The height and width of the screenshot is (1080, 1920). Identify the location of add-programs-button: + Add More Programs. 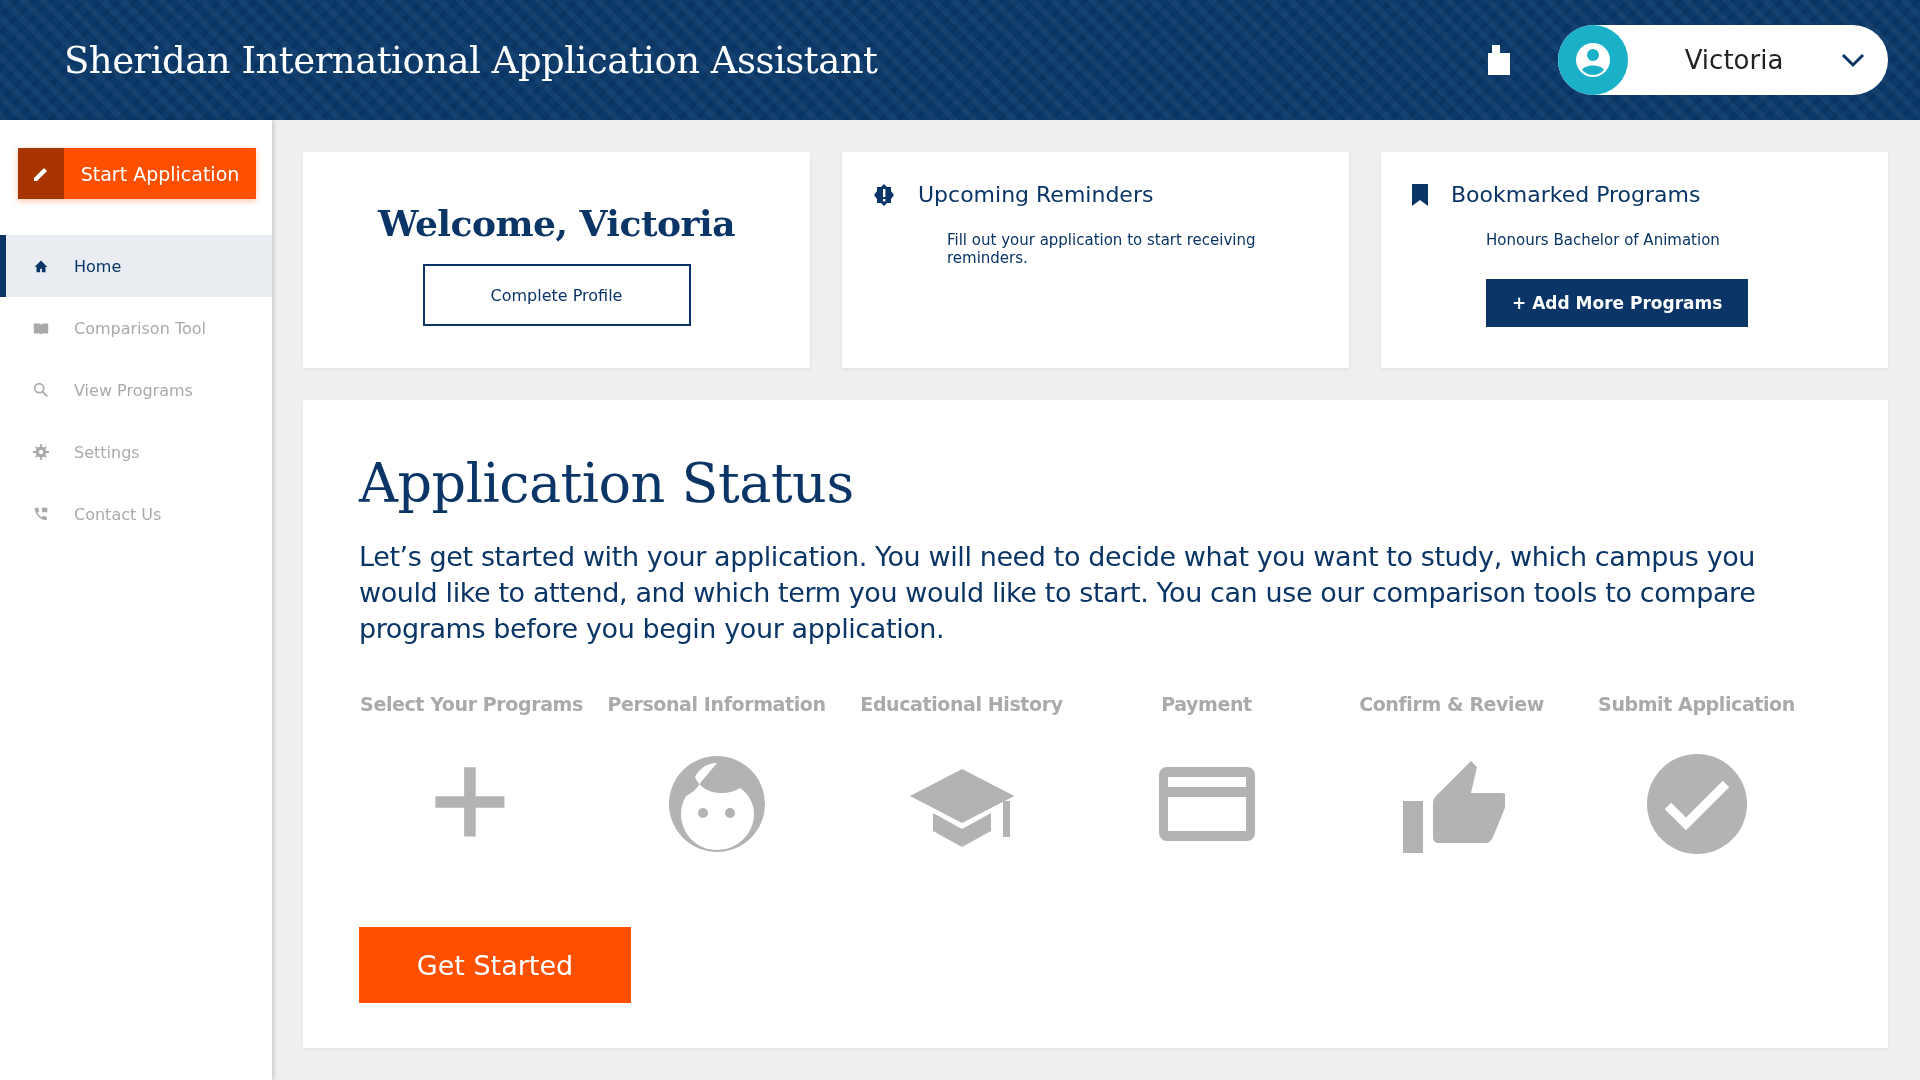
(1617, 303).